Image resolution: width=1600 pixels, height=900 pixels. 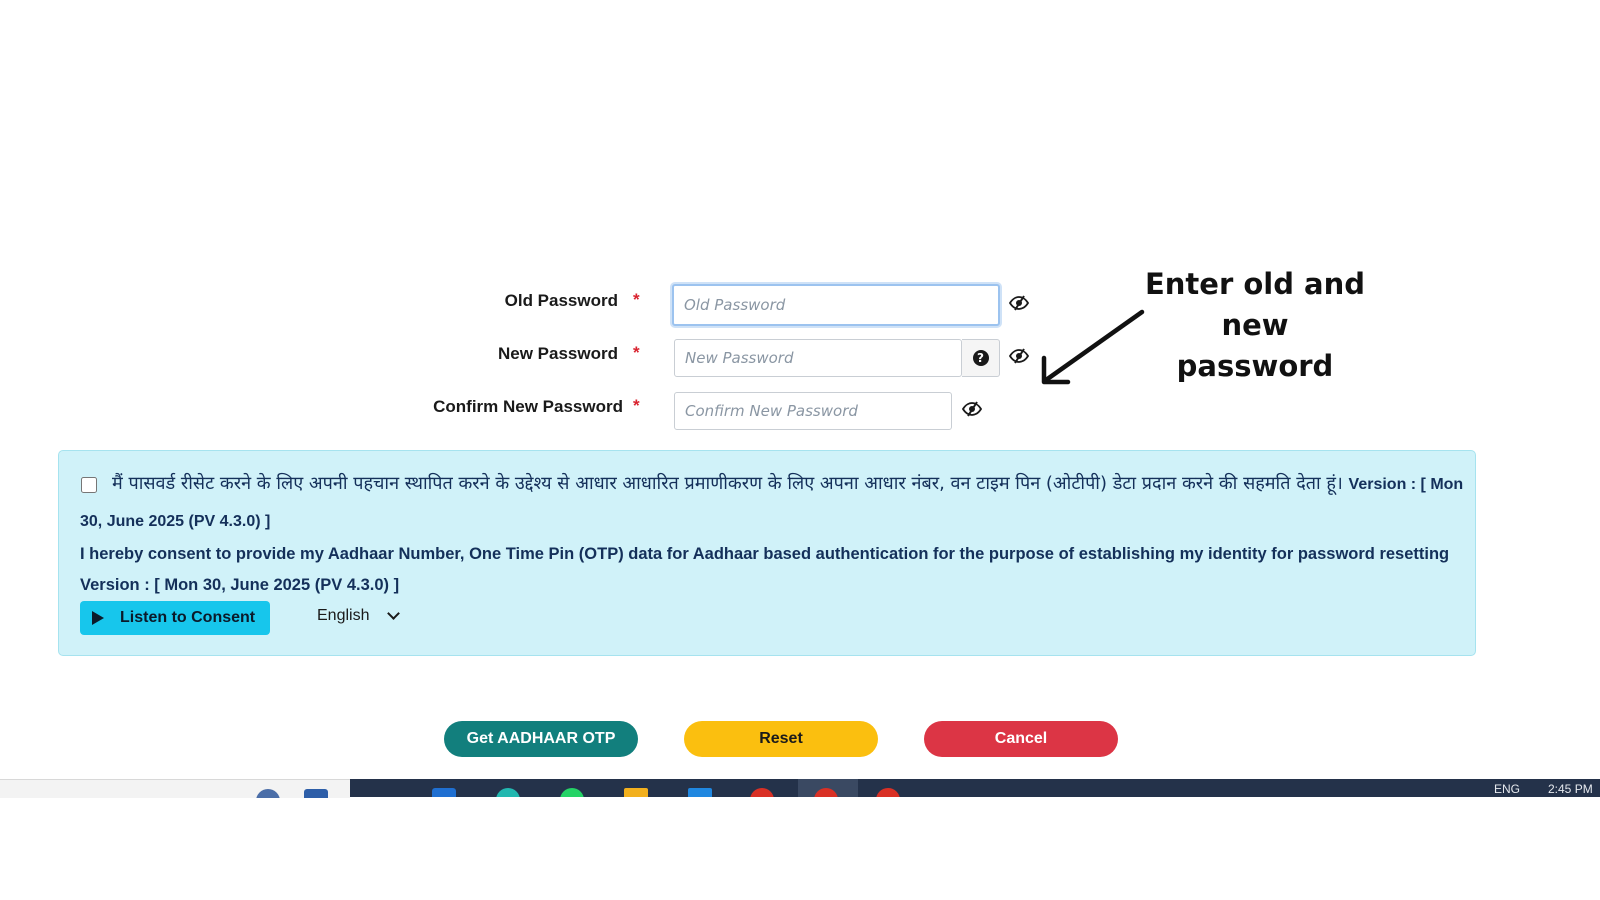 What do you see at coordinates (316, 793) in the screenshot?
I see `megaphone-icon` at bounding box center [316, 793].